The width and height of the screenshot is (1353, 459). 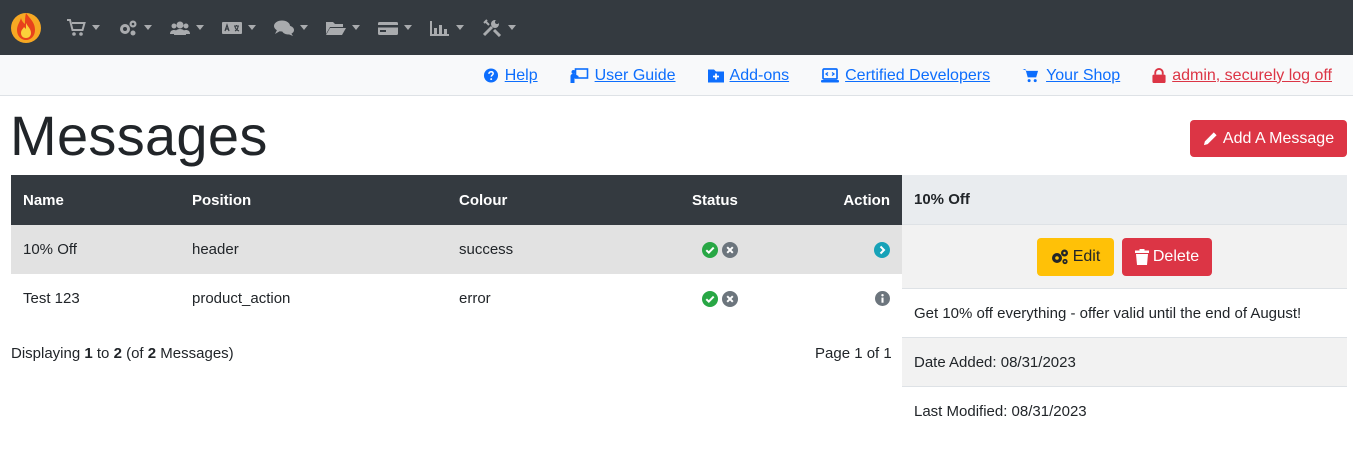 I want to click on lock-icon, so click(x=1159, y=75).